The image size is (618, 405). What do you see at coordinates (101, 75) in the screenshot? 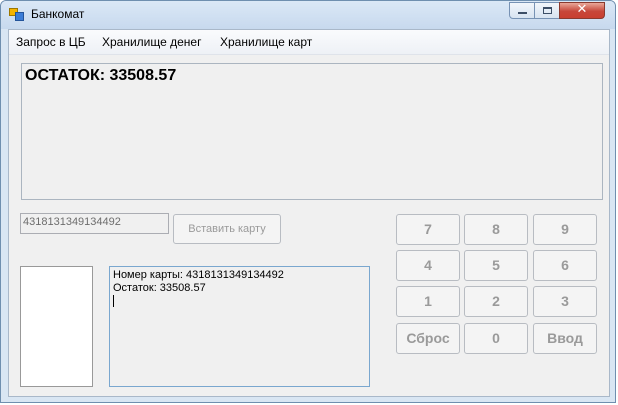
I see `balance-text: ОСТАТОК: 33508.57` at bounding box center [101, 75].